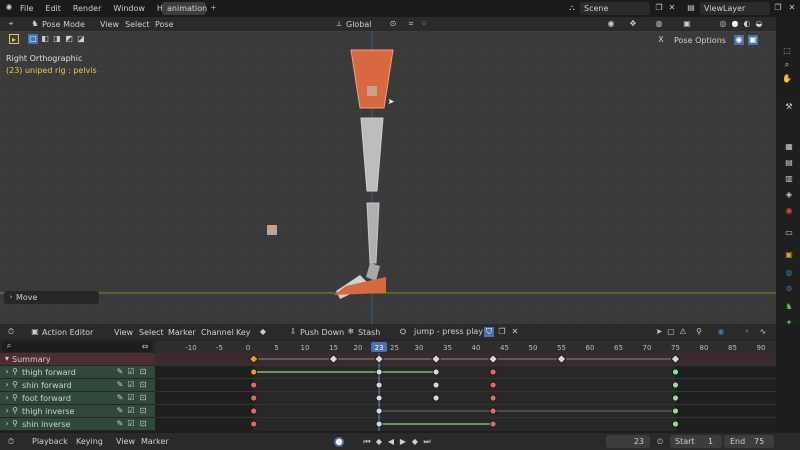 This screenshot has height=450, width=800. What do you see at coordinates (67, 332) in the screenshot?
I see `editor-mode-select: Action Editor` at bounding box center [67, 332].